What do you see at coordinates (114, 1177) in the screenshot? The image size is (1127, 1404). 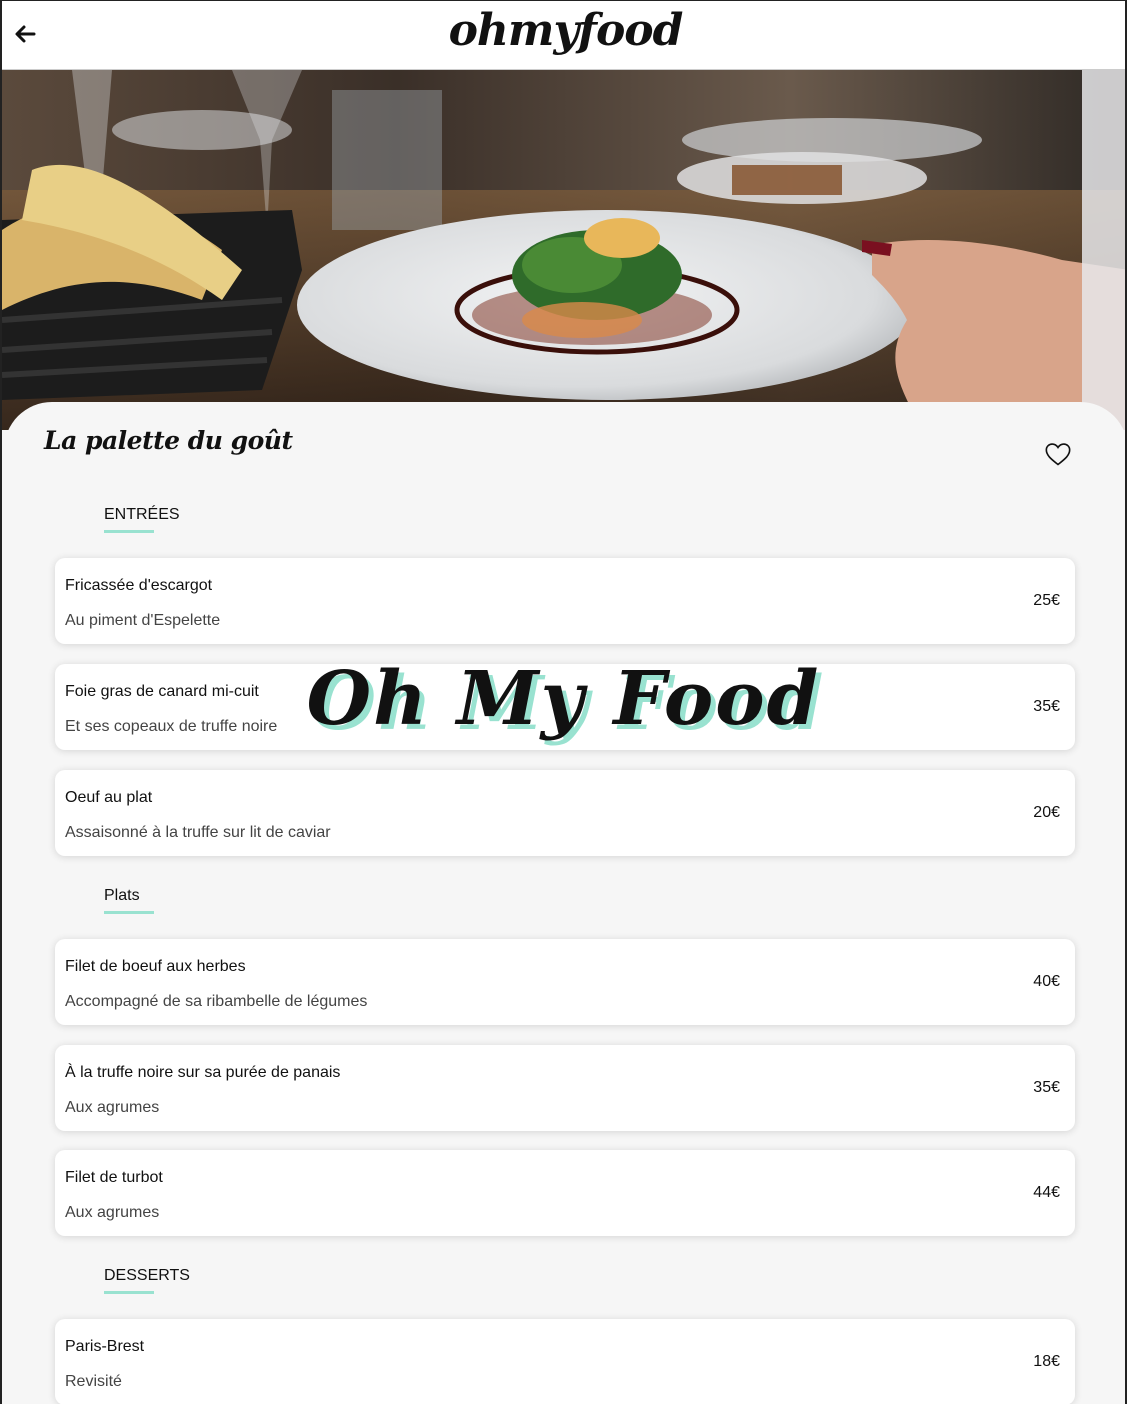 I see `dish-name: Filet de turbot` at bounding box center [114, 1177].